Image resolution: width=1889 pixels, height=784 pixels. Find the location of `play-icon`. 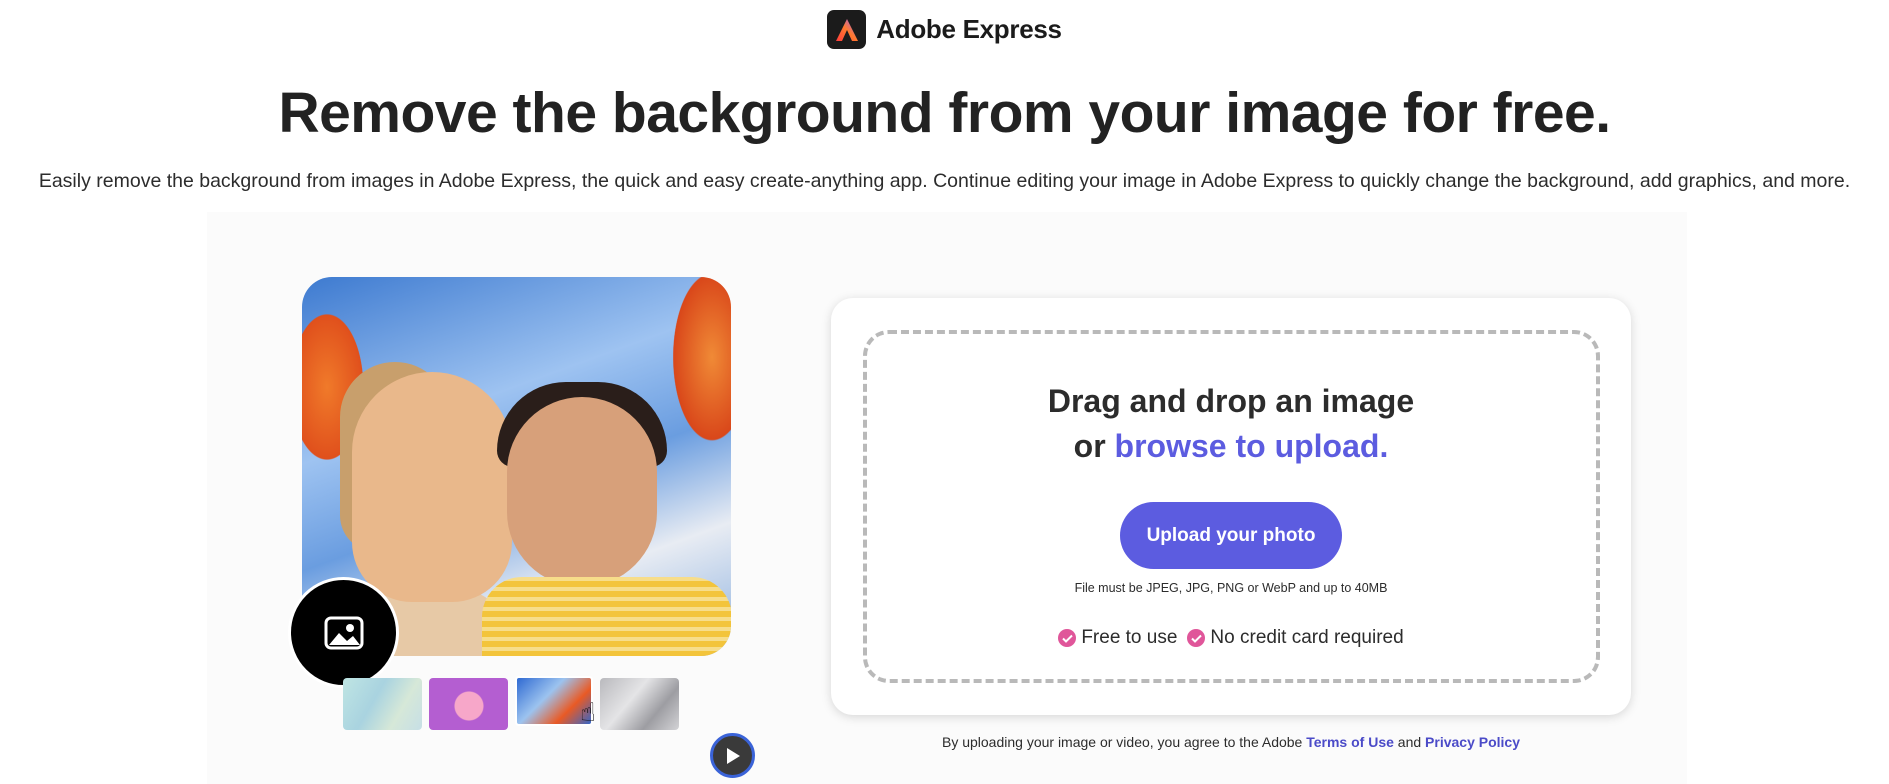

play-icon is located at coordinates (733, 755).